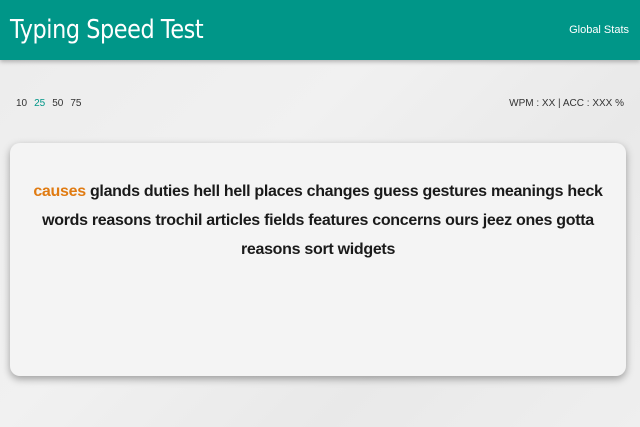  Describe the element at coordinates (406, 220) in the screenshot. I see `word: concerns` at that location.